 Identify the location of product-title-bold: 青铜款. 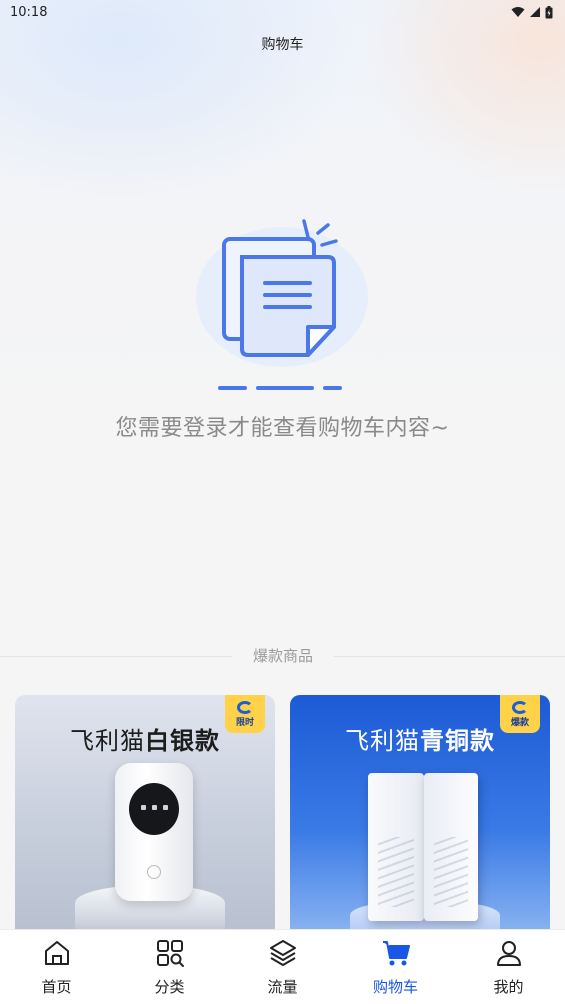
(457, 741).